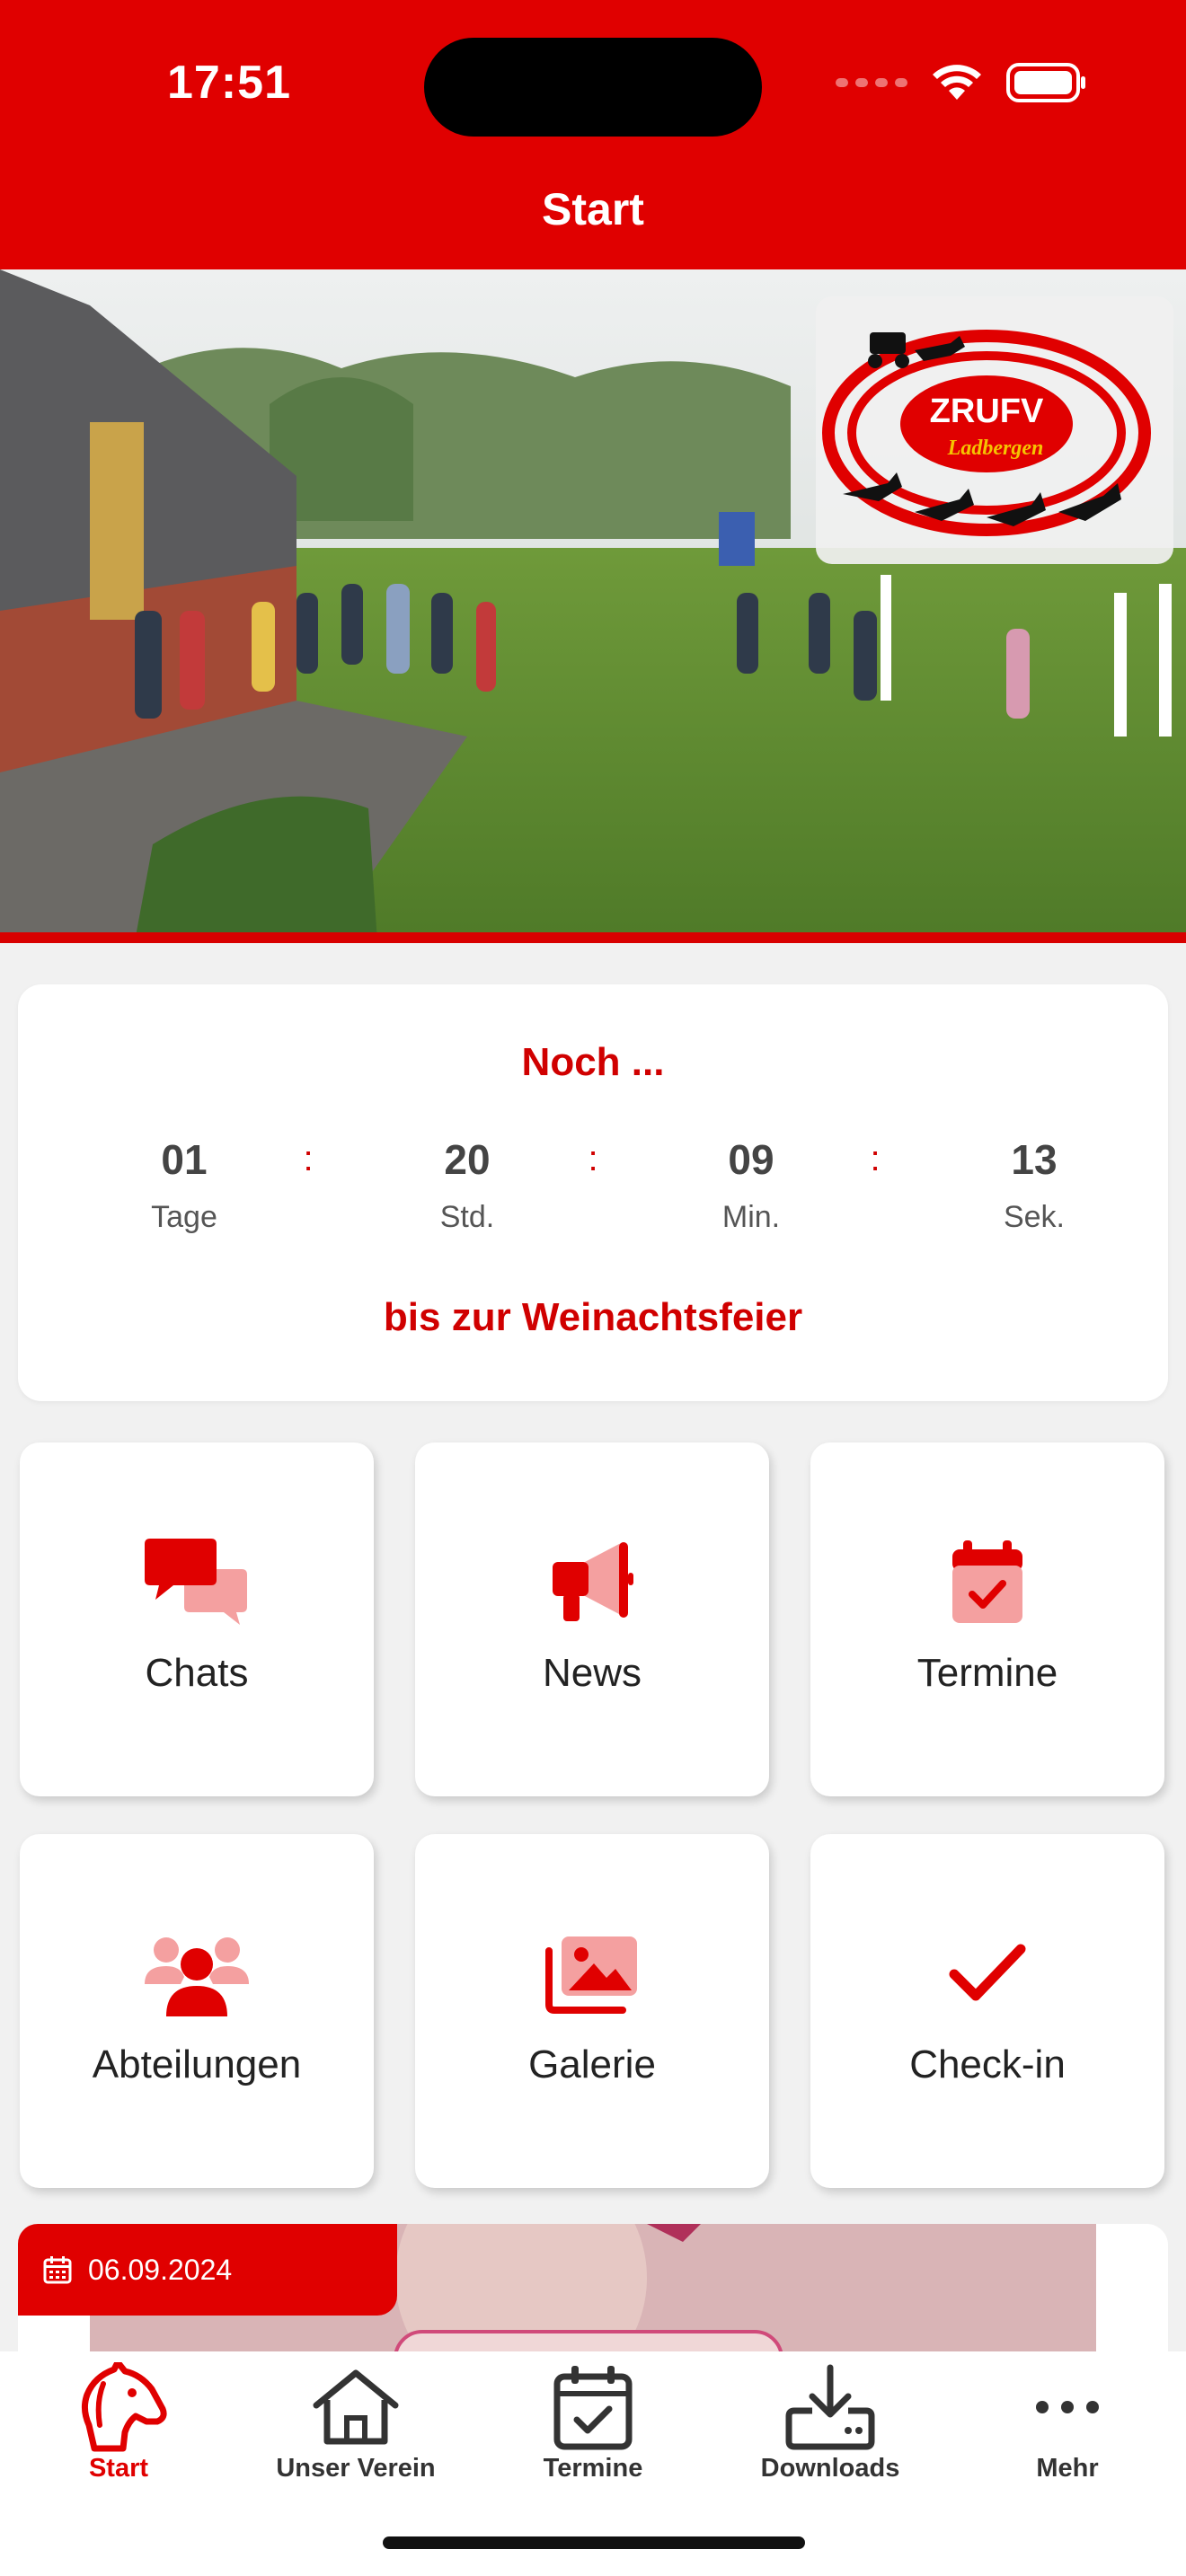 The height and width of the screenshot is (2576, 1186). Describe the element at coordinates (593, 209) in the screenshot. I see `page-title: Start` at that location.